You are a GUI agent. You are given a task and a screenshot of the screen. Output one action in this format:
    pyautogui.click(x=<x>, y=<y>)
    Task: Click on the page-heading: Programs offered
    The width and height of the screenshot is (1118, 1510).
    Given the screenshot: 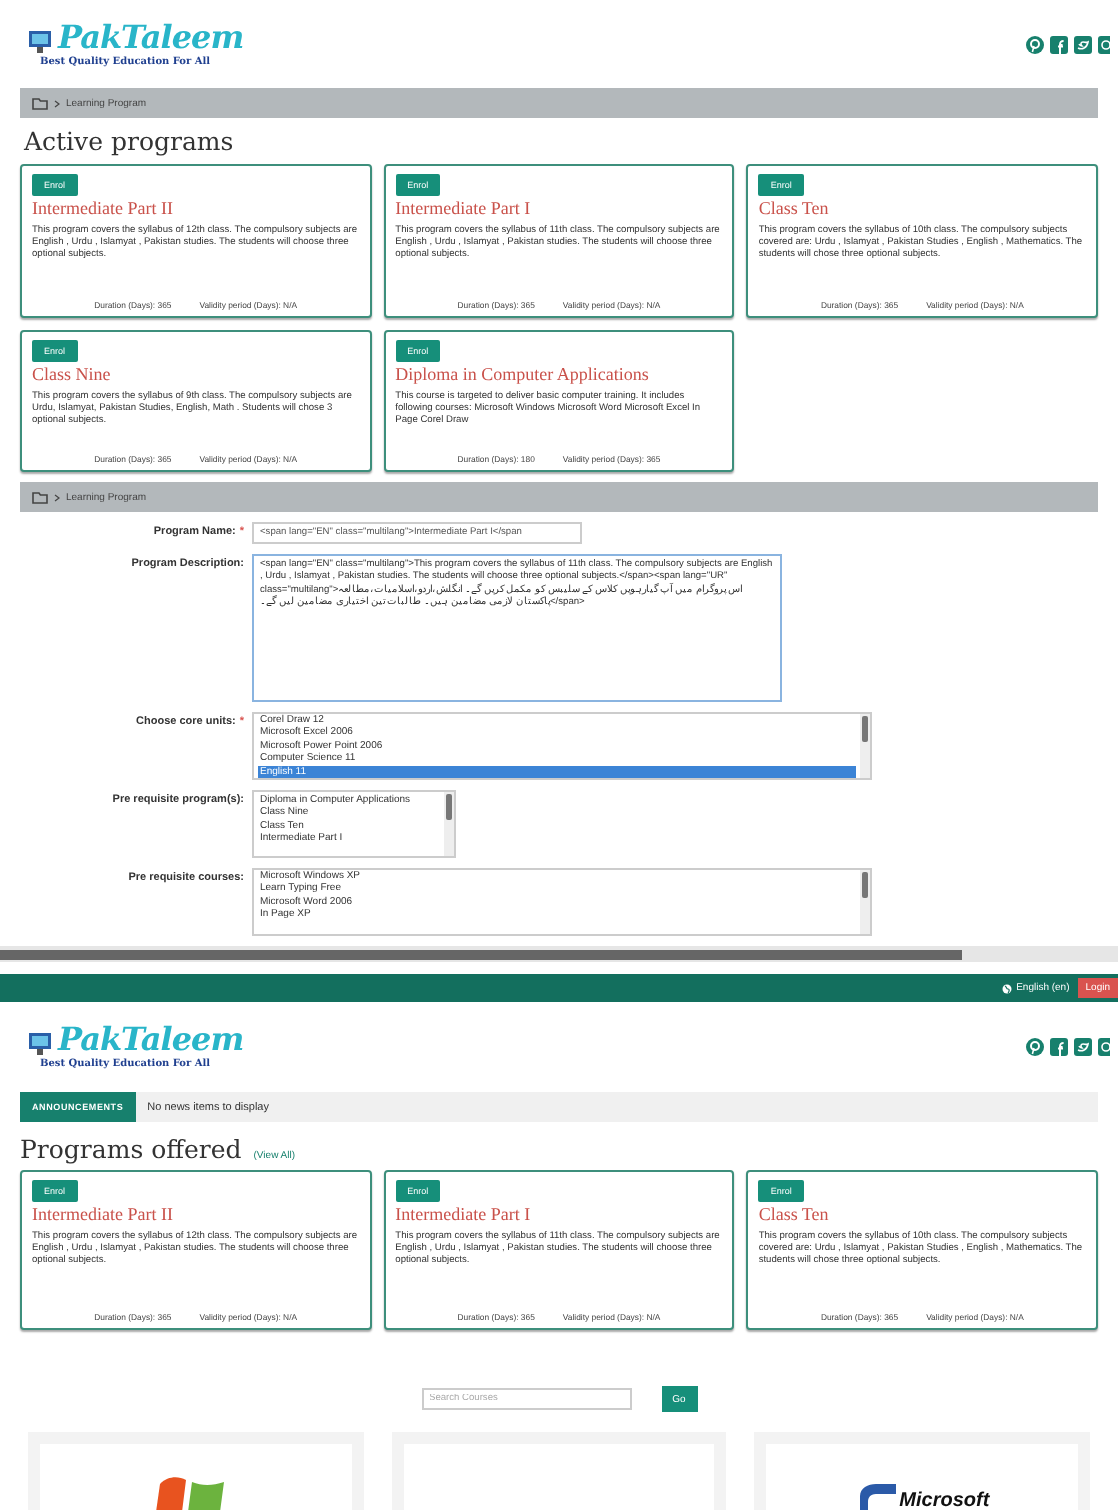 What is the action you would take?
    pyautogui.click(x=131, y=1149)
    